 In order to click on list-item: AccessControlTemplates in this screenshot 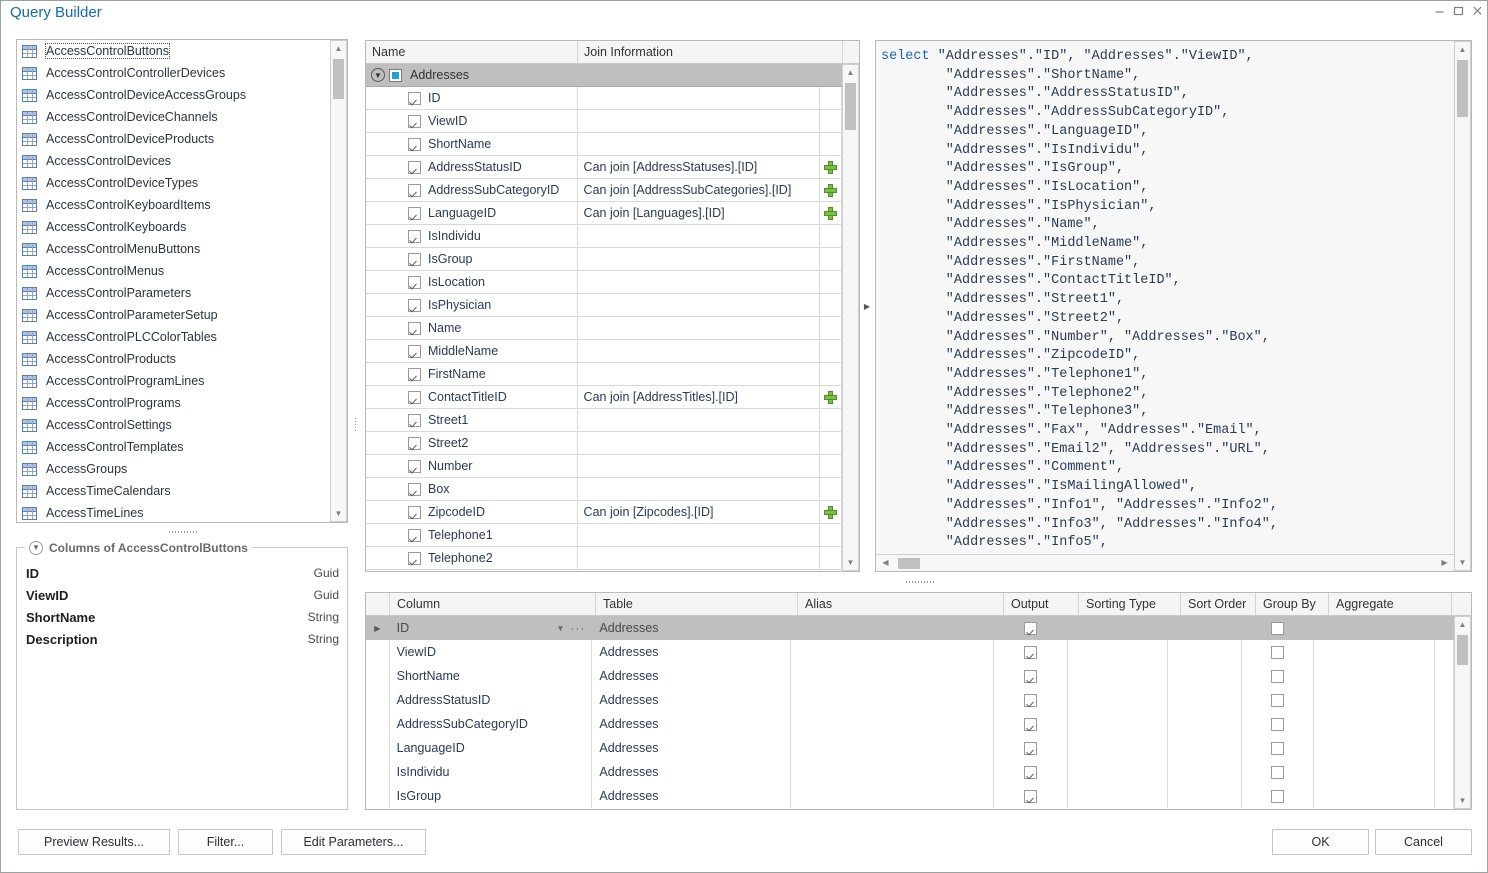, I will do `click(172, 447)`.